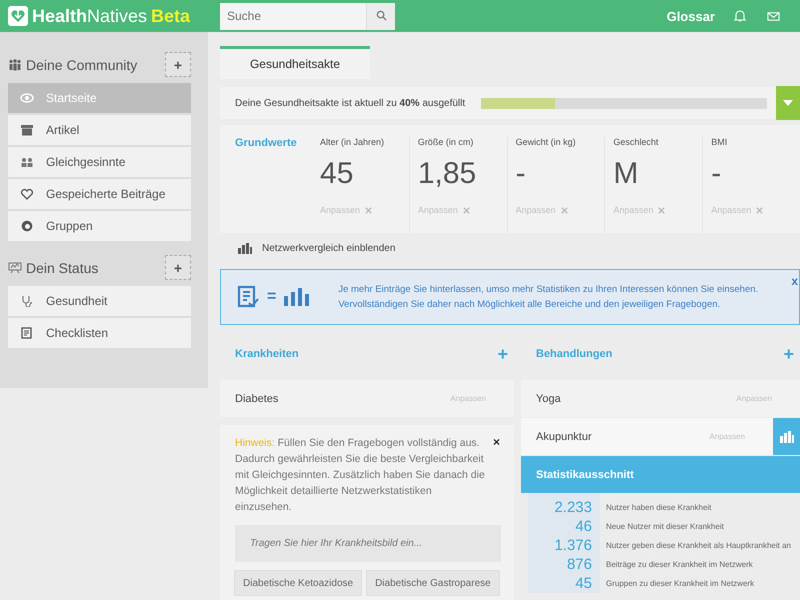 This screenshot has height=600, width=800. What do you see at coordinates (27, 98) in the screenshot?
I see `eye-icon` at bounding box center [27, 98].